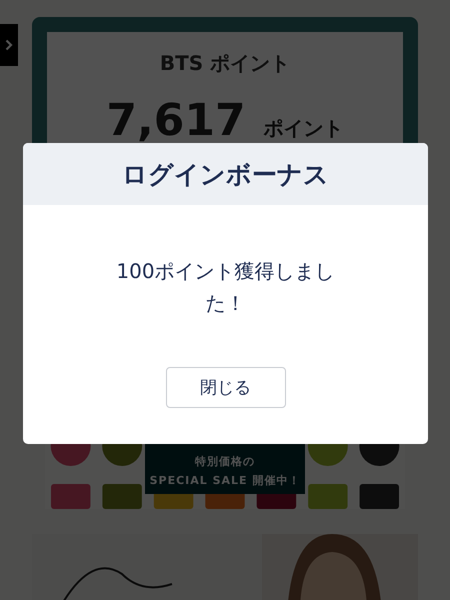 The height and width of the screenshot is (600, 450). I want to click on close-button: 閉じる, so click(226, 387).